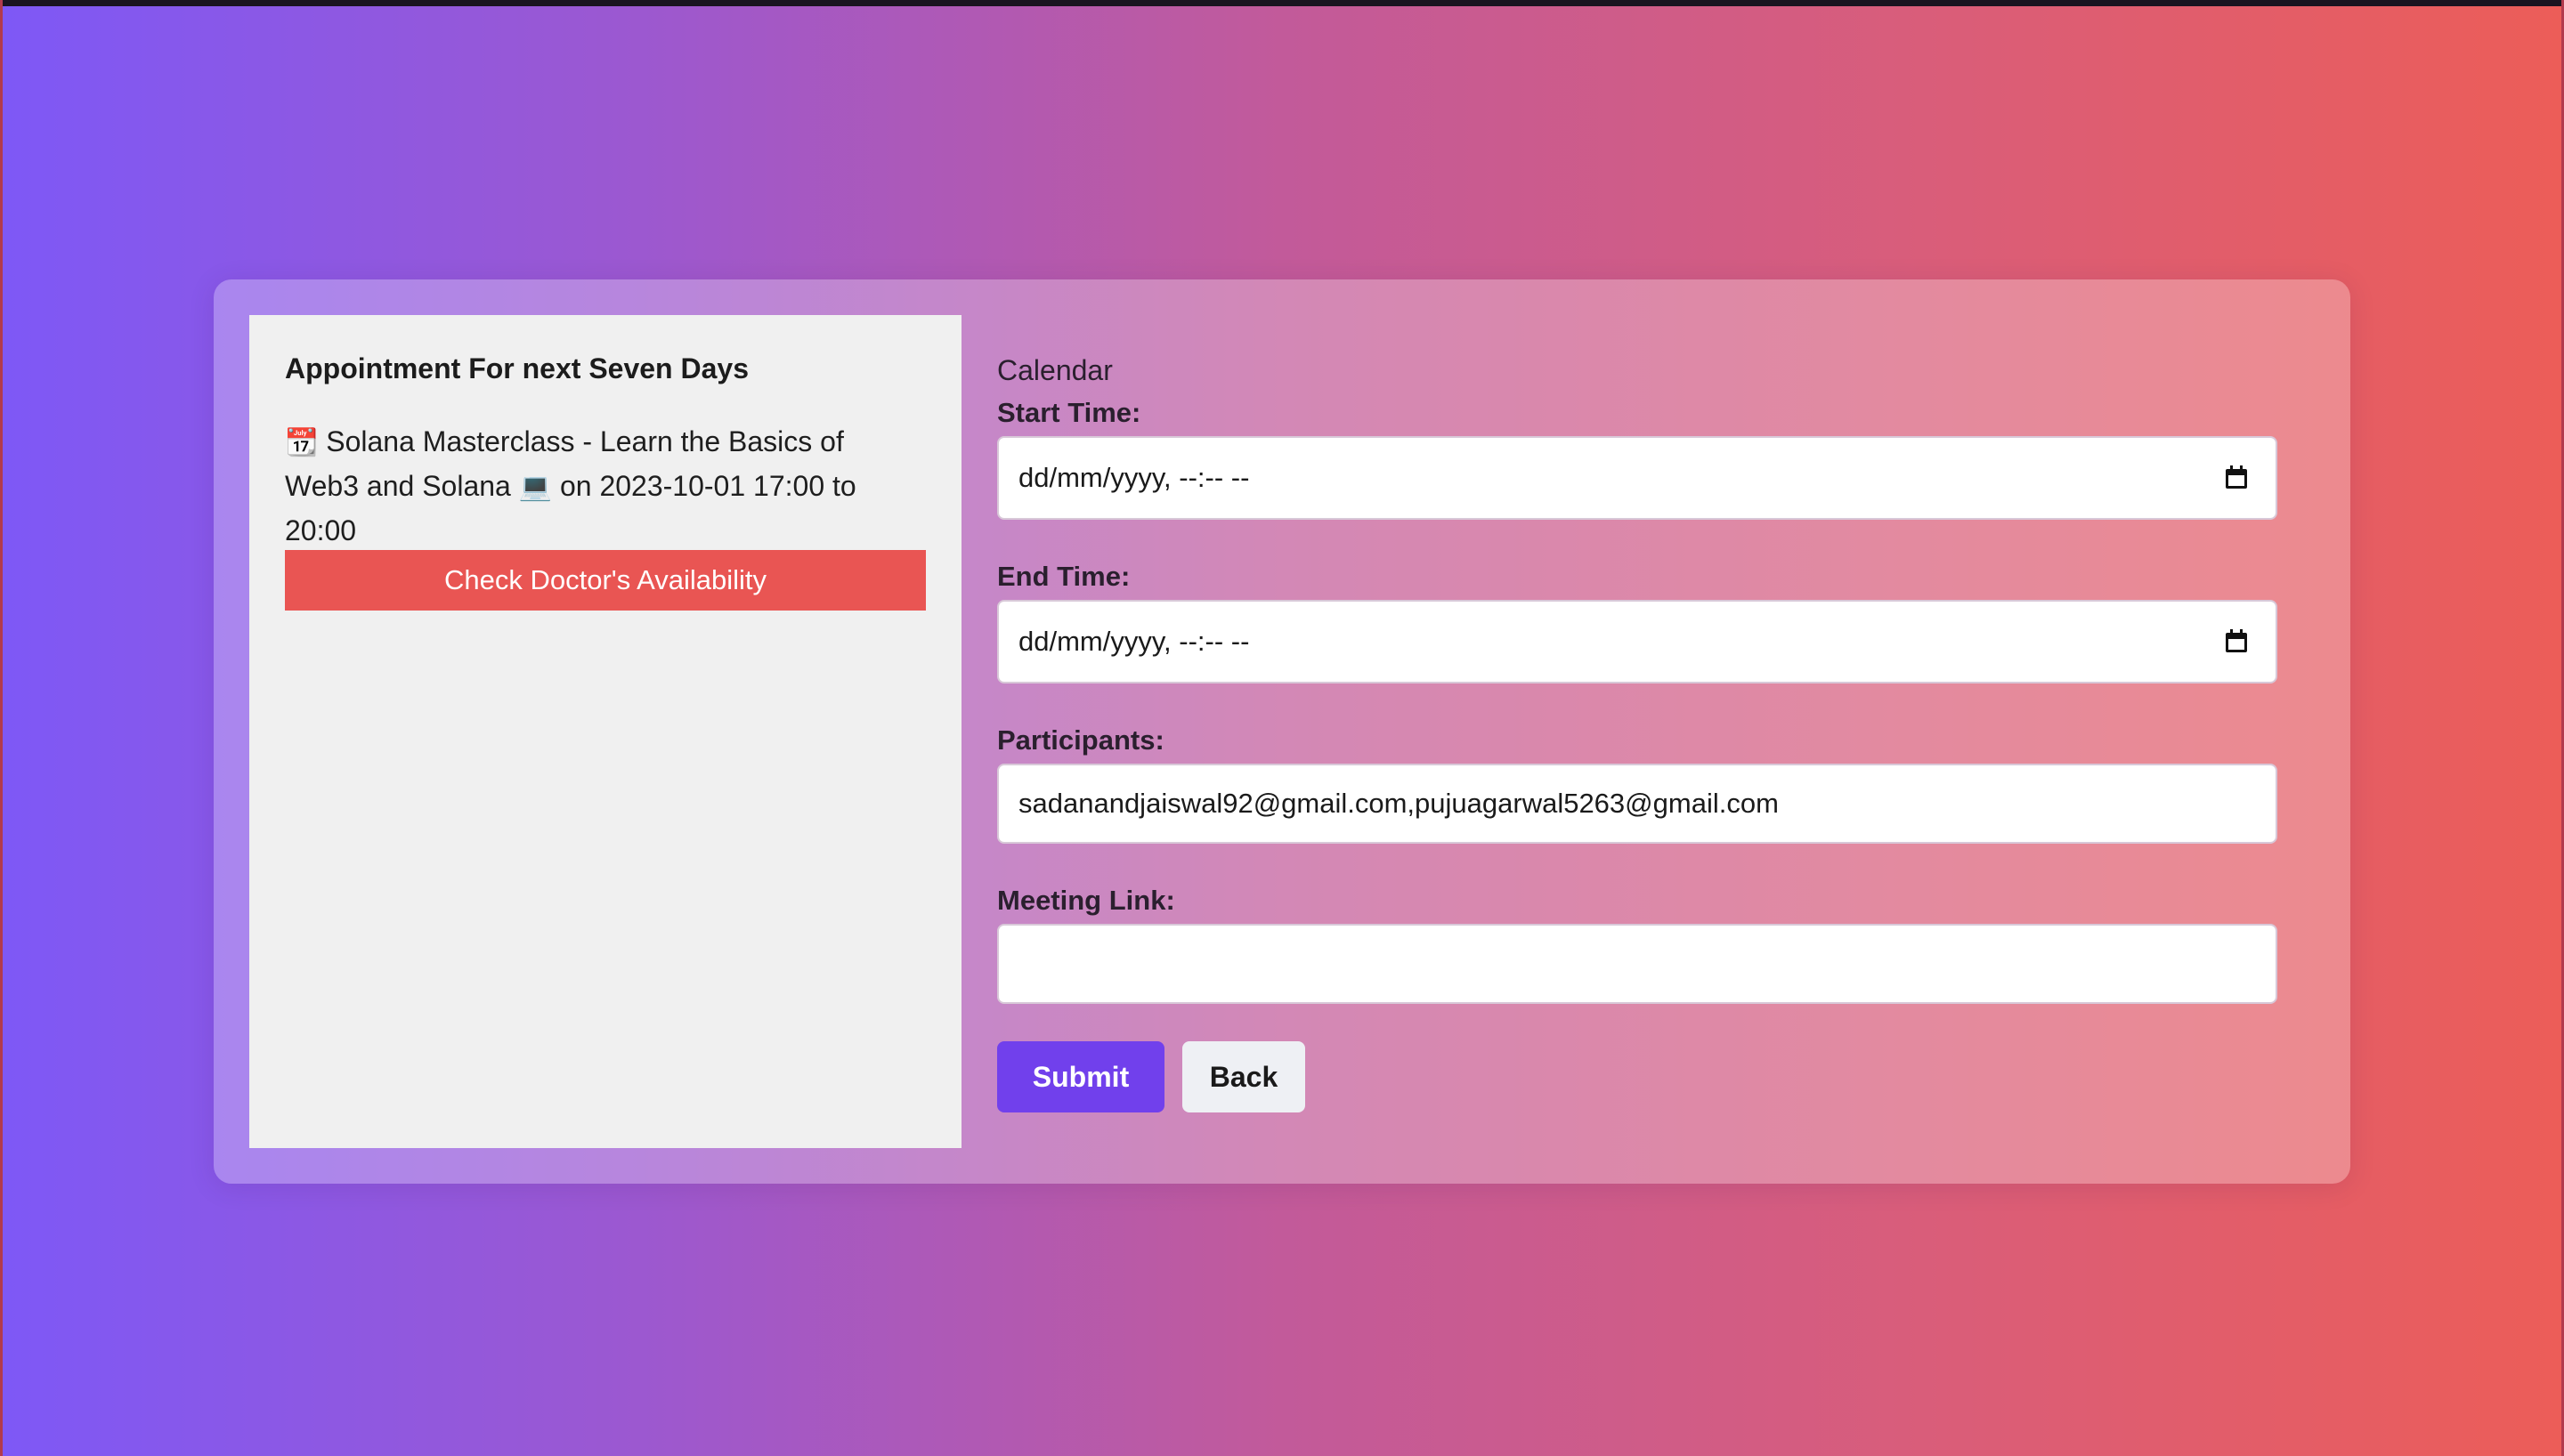  I want to click on start-time-input: dd/mm/yyyy, --:-- --, so click(1637, 478).